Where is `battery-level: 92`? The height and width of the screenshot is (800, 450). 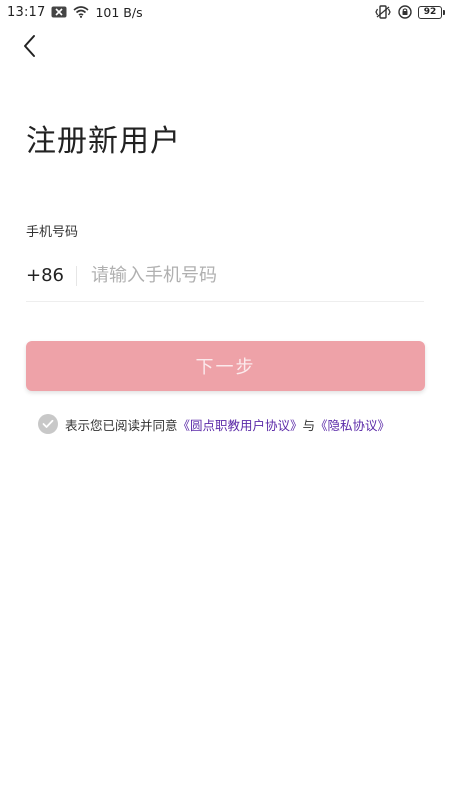
battery-level: 92 is located at coordinates (430, 12).